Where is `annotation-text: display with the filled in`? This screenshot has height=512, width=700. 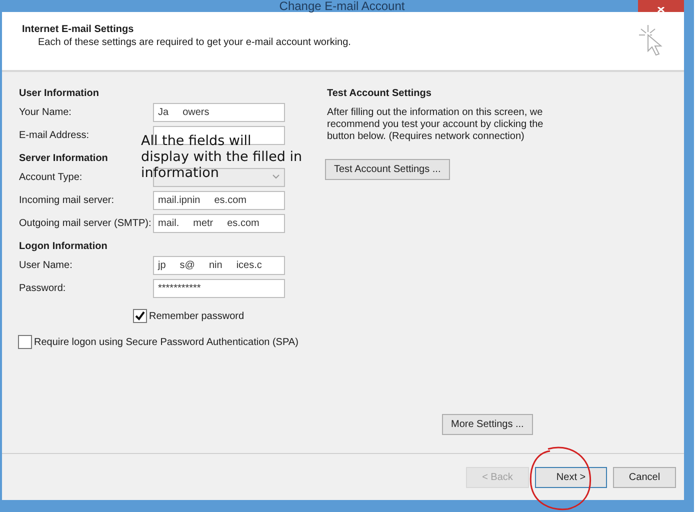 annotation-text: display with the filled in is located at coordinates (221, 157).